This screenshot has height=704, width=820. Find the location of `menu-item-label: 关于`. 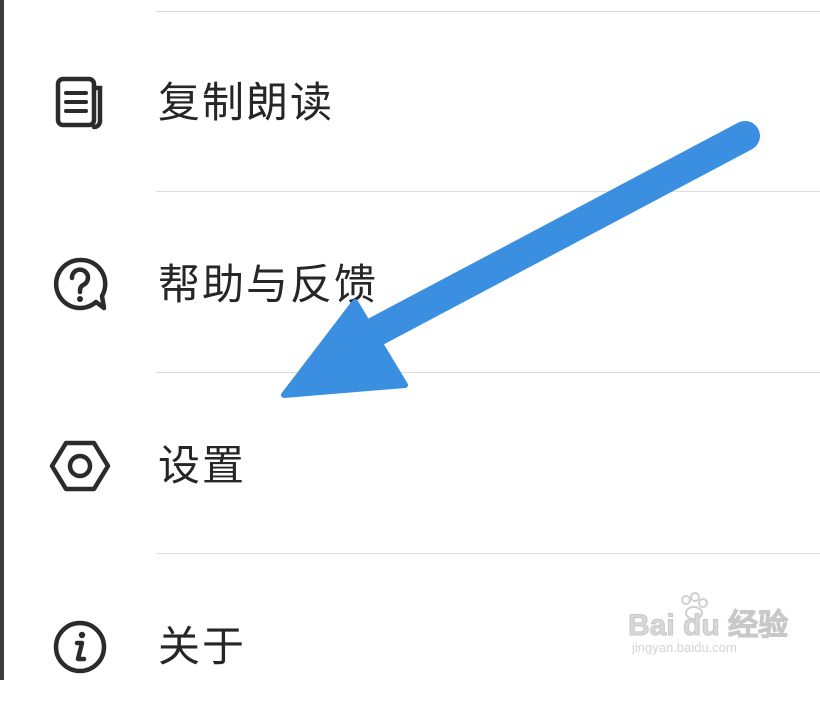

menu-item-label: 关于 is located at coordinates (202, 646).